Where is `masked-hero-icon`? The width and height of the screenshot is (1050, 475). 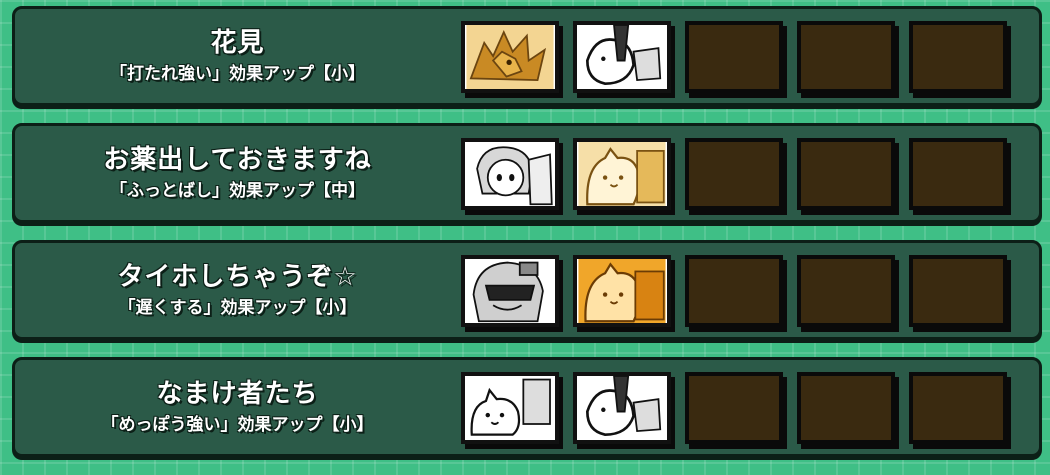
masked-hero-icon is located at coordinates (510, 291).